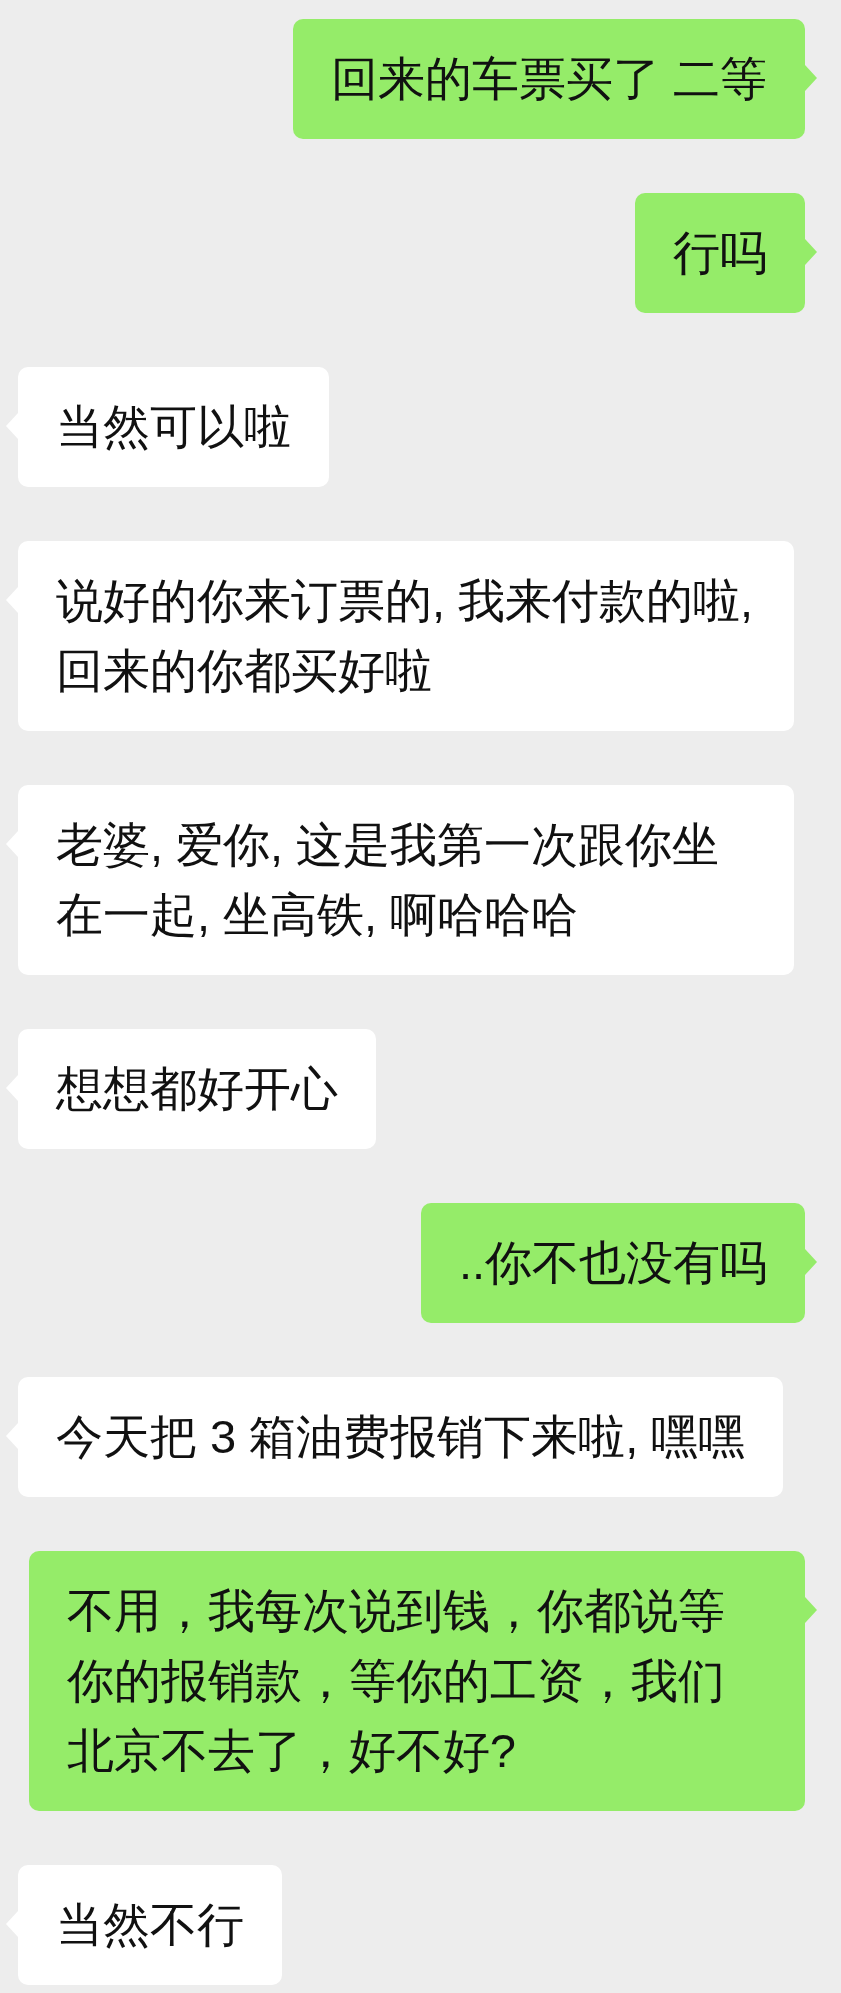  I want to click on message-bubble: 行吗, so click(720, 253).